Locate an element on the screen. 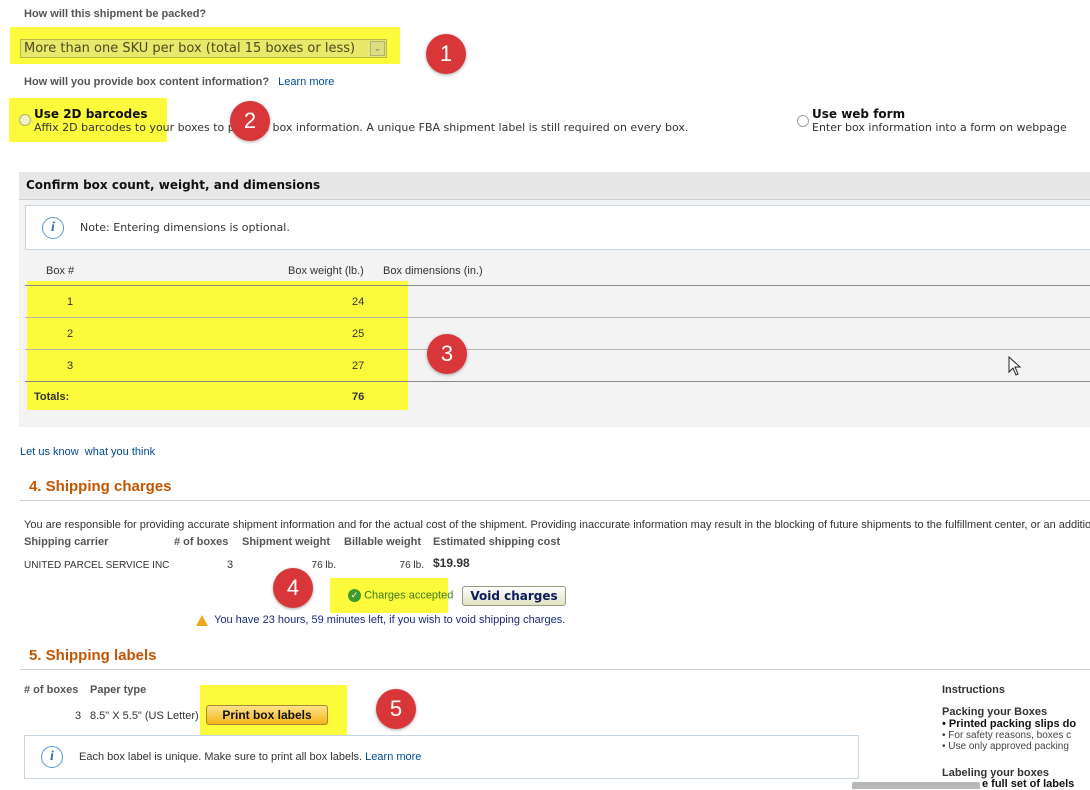 This screenshot has height=790, width=1090. annotation-badge-2: 2 is located at coordinates (250, 121).